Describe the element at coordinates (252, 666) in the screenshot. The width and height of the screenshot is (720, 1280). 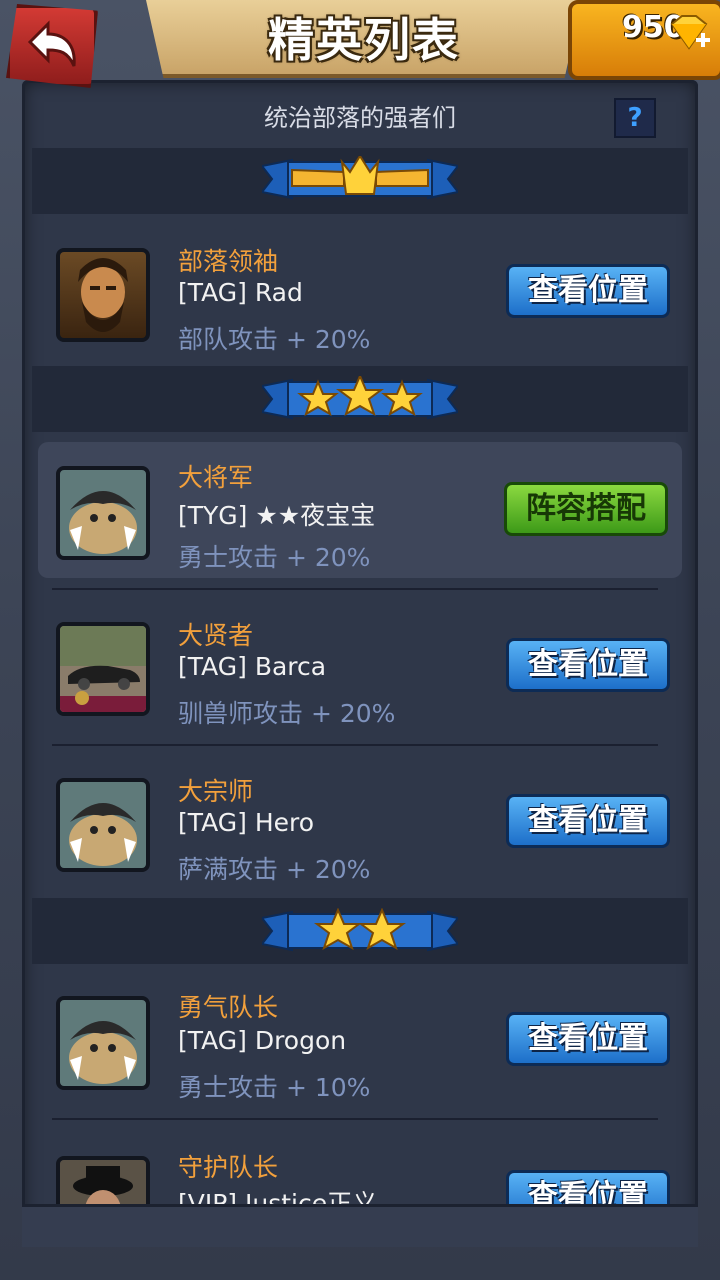
I see `player-name: [TAG] Barca` at that location.